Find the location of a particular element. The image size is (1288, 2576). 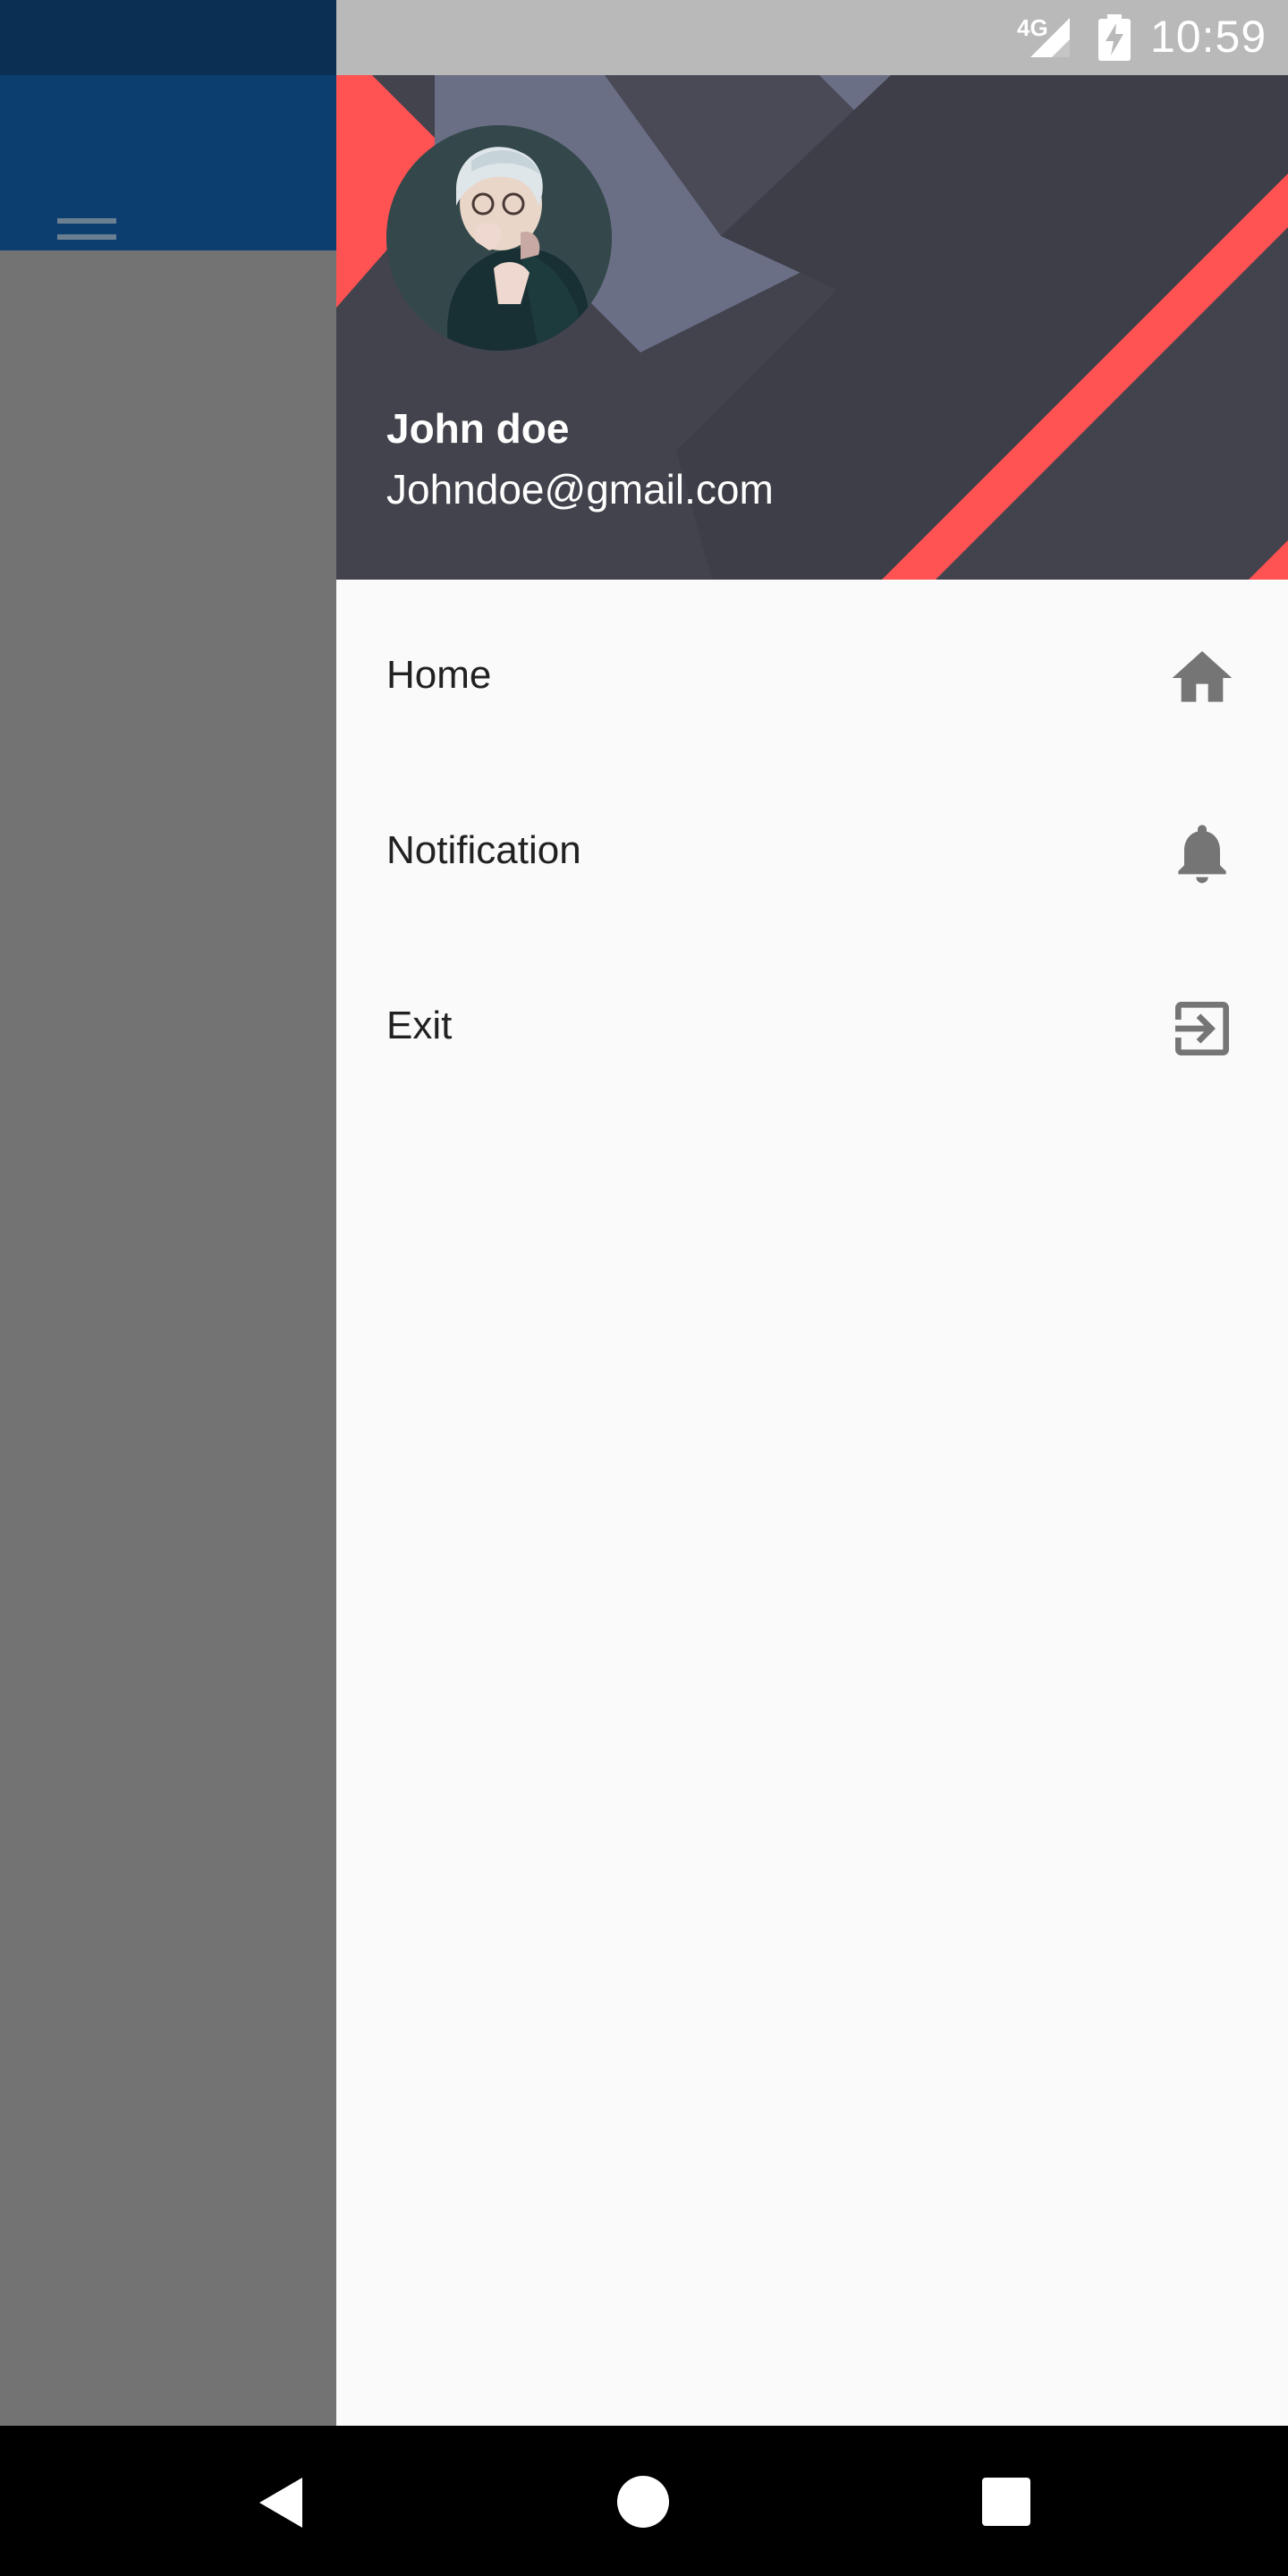

battery-charging-icon is located at coordinates (1114, 37).